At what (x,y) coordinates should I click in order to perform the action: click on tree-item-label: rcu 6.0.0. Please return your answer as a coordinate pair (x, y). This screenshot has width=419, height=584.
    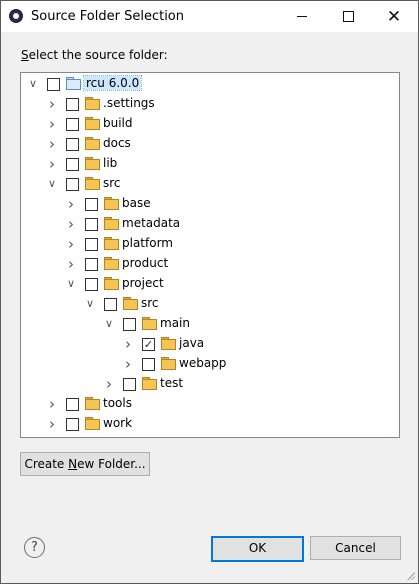
    Looking at the image, I should click on (112, 83).